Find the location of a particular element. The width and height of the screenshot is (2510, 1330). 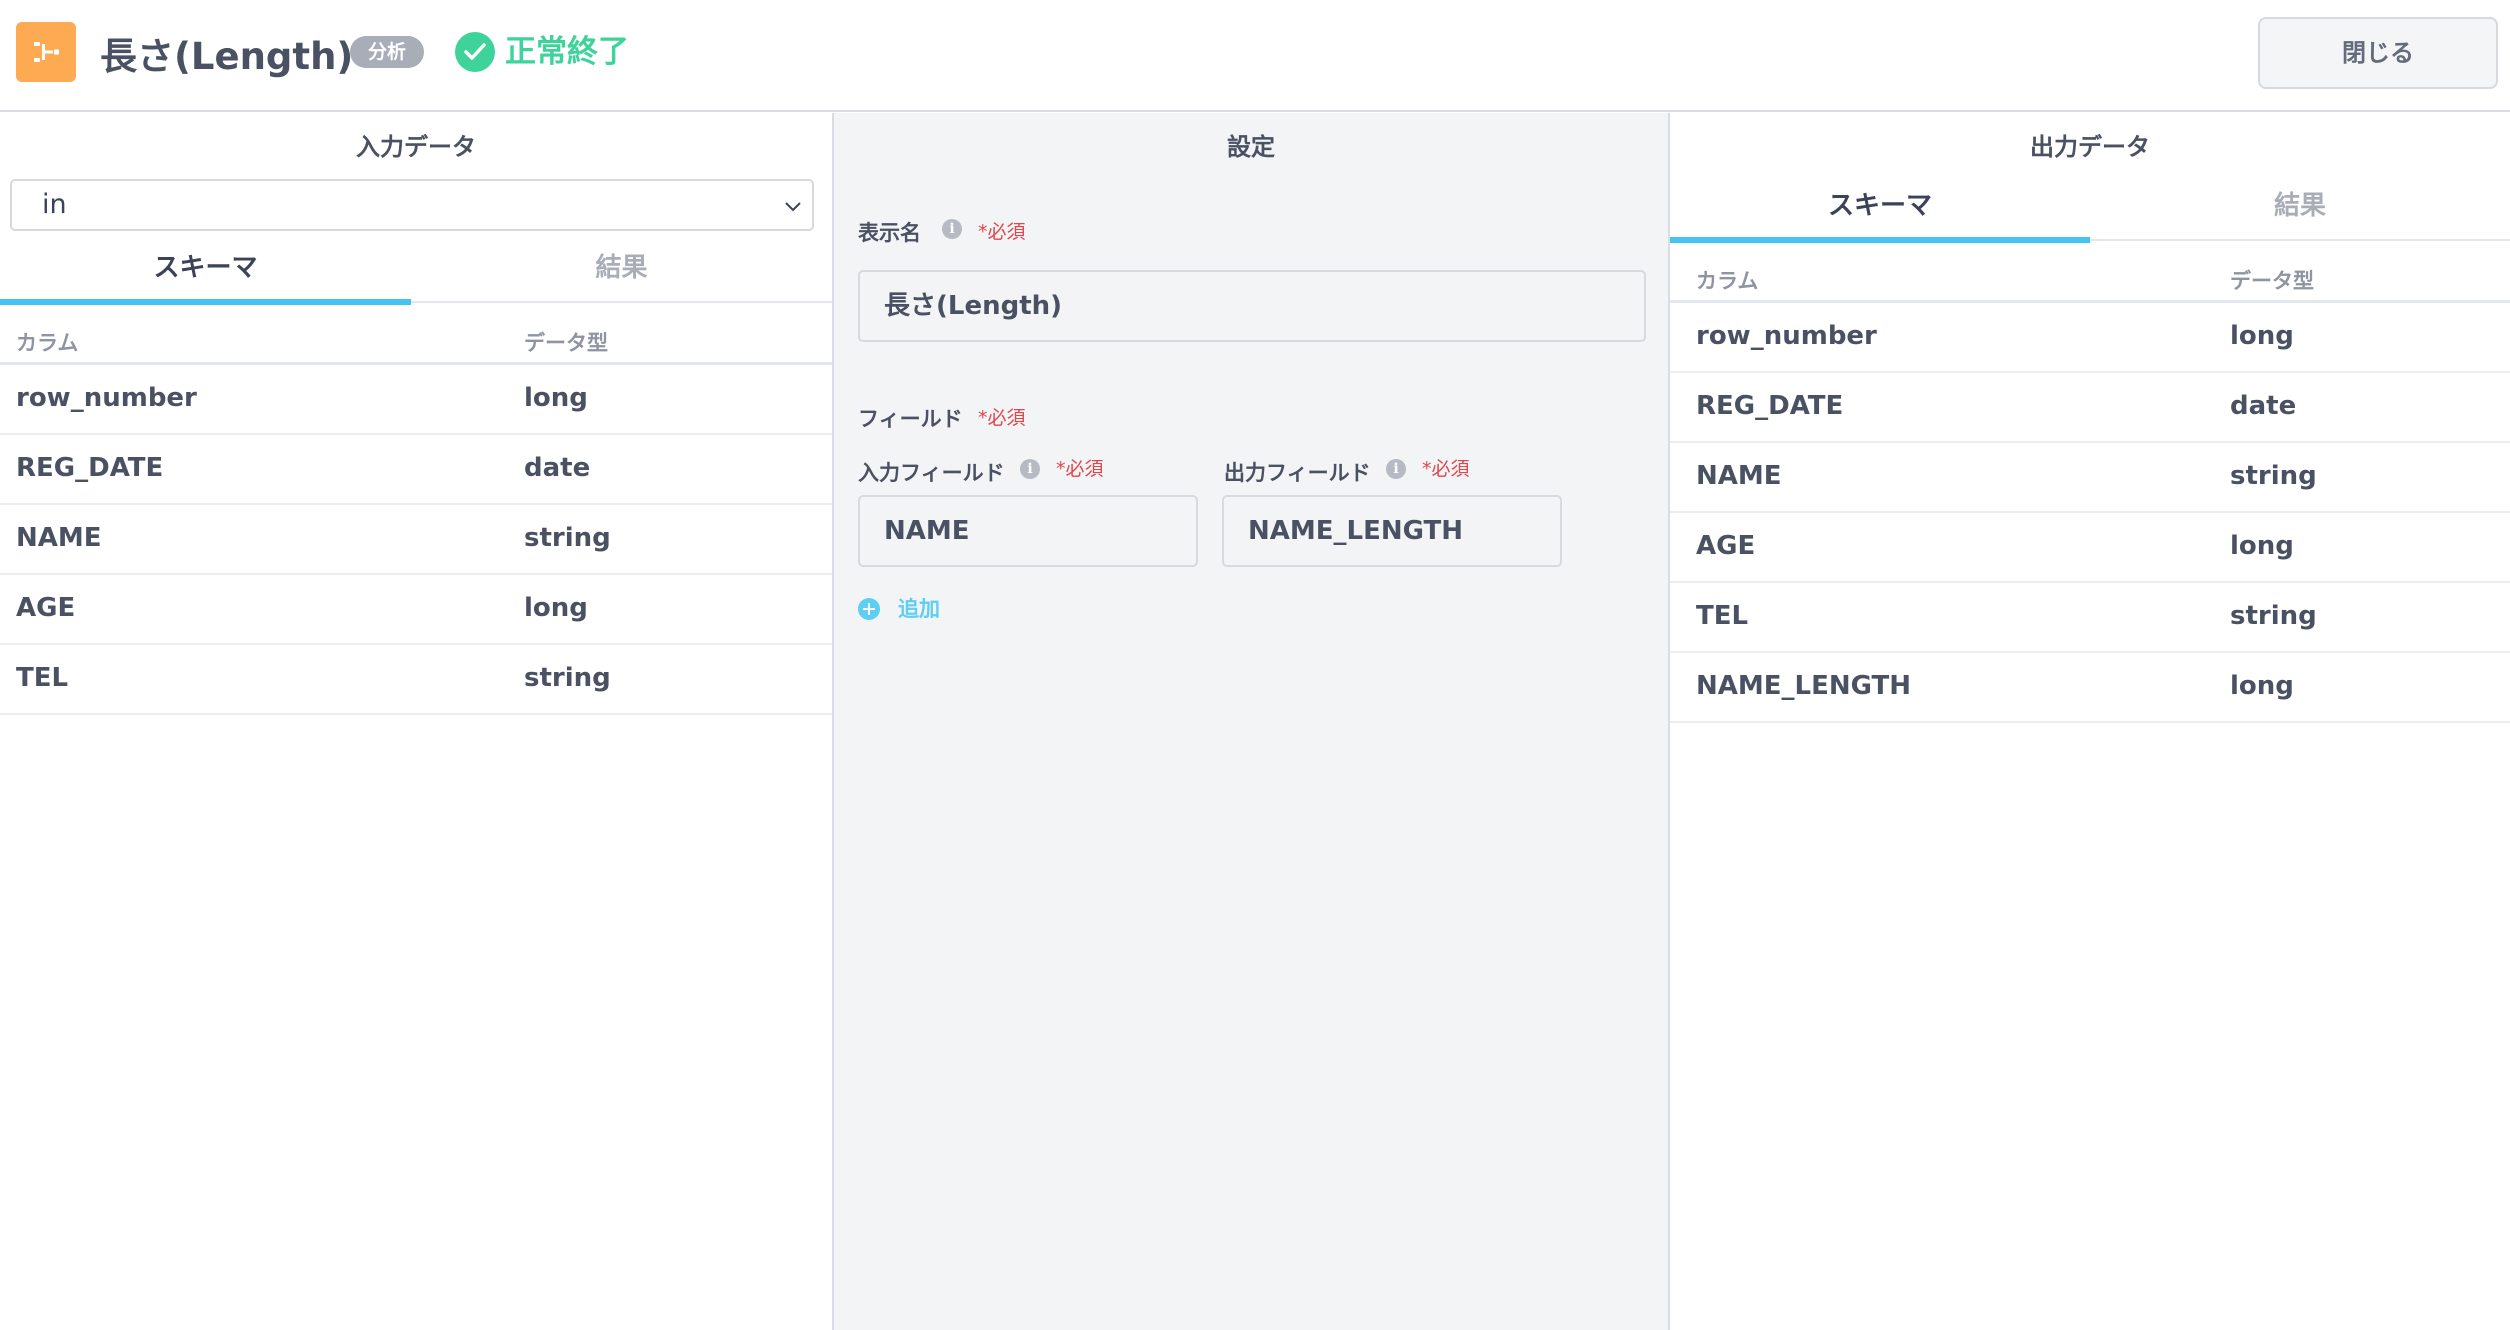

cell-column: NAME_LENGTH is located at coordinates (1803, 686).